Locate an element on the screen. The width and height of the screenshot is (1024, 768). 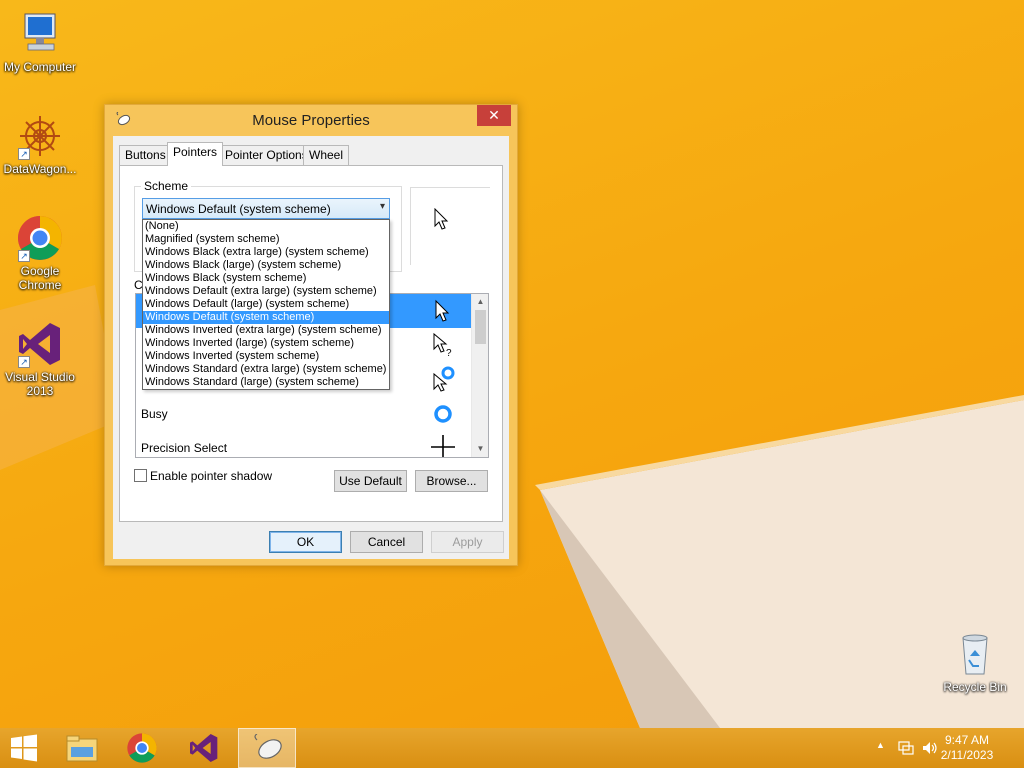
taskbar-file-explorer is located at coordinates (82, 748).